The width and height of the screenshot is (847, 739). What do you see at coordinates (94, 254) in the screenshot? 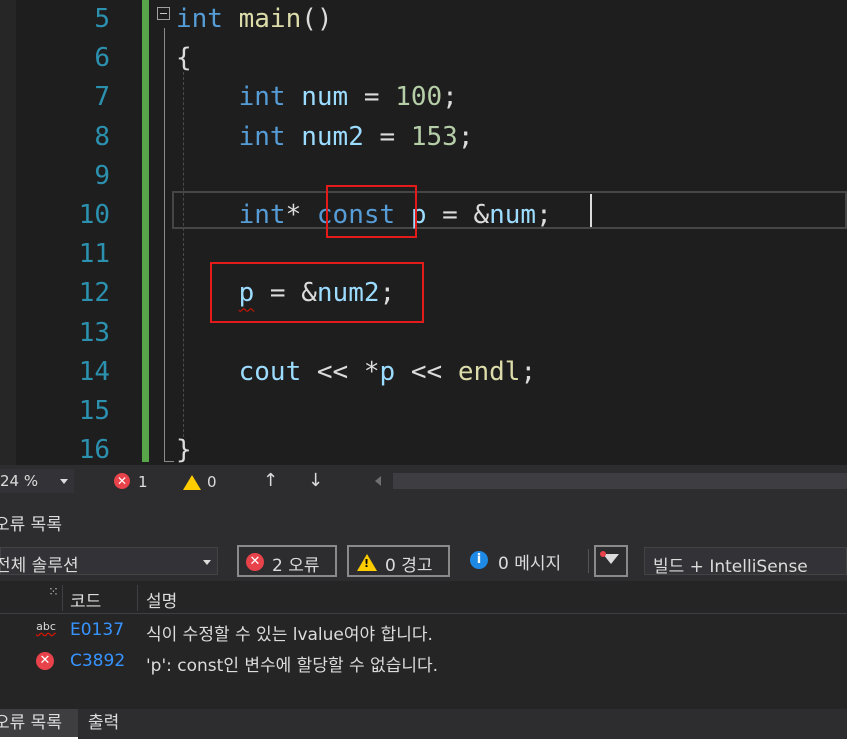
I see `line-number: 11` at bounding box center [94, 254].